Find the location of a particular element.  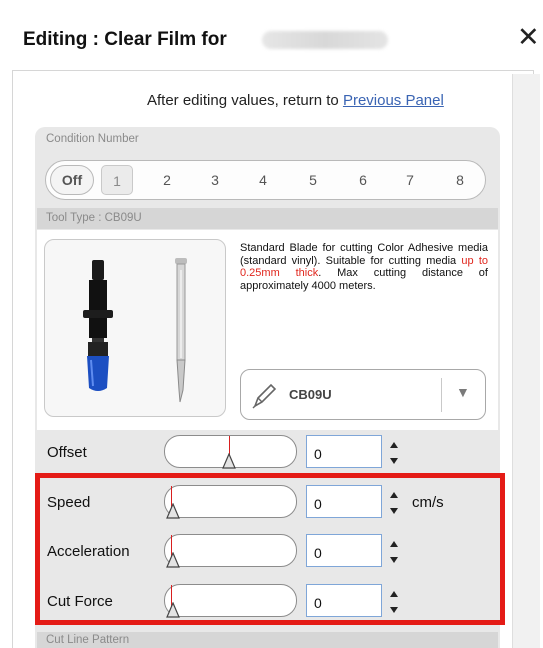

blade-type-value: CB09U is located at coordinates (310, 394).